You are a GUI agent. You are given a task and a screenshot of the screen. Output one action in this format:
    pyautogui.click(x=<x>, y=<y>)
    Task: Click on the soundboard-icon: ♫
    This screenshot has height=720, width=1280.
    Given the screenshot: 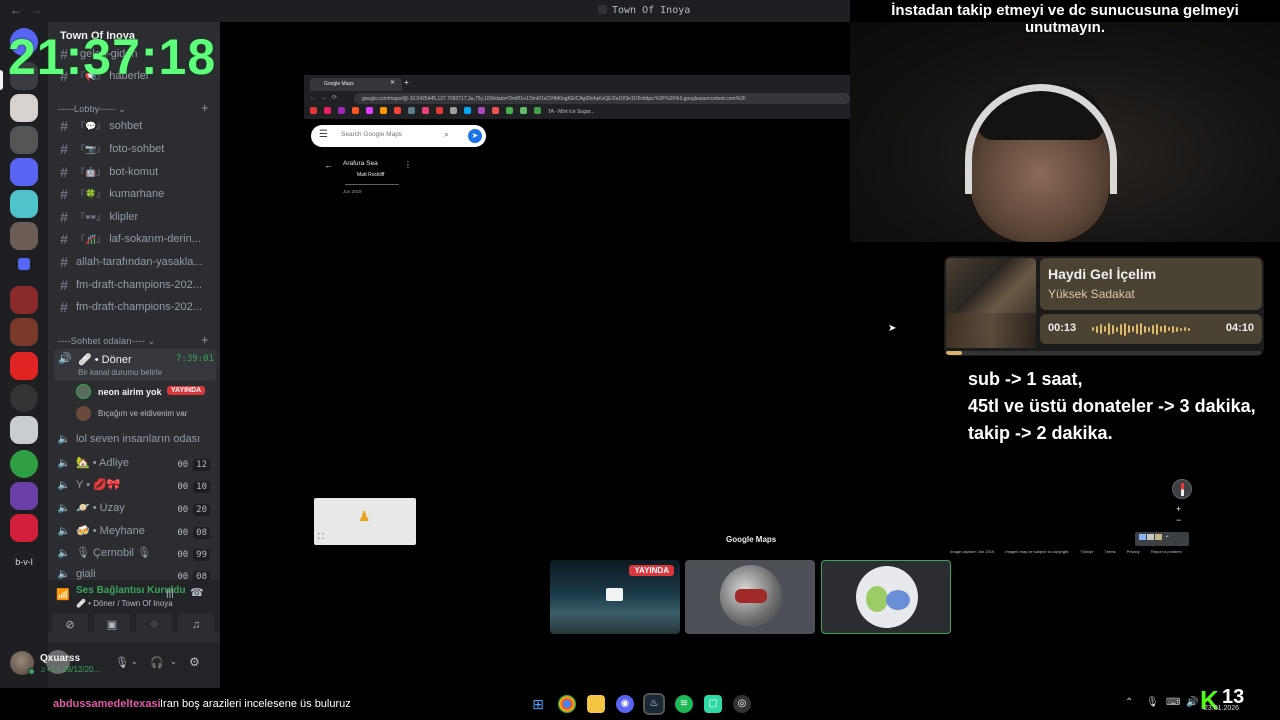 What is the action you would take?
    pyautogui.click(x=196, y=625)
    